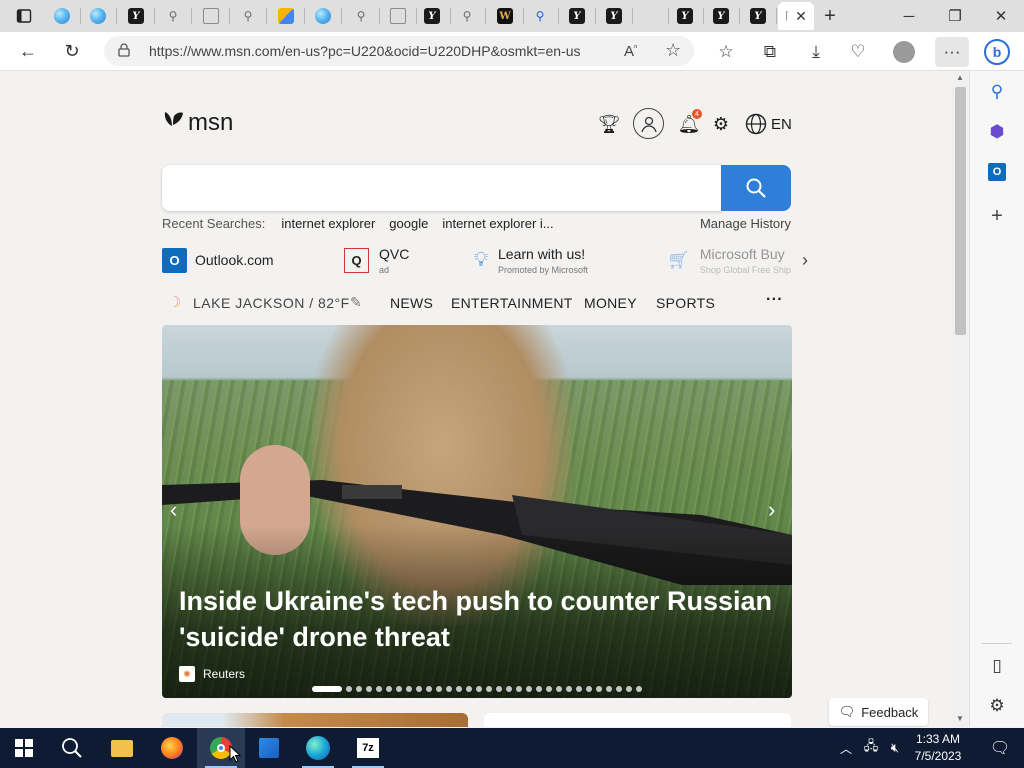 Image resolution: width=1024 pixels, height=768 pixels. Describe the element at coordinates (512, 303) in the screenshot. I see `nav-entertainment: ENTERTAINMENT` at that location.